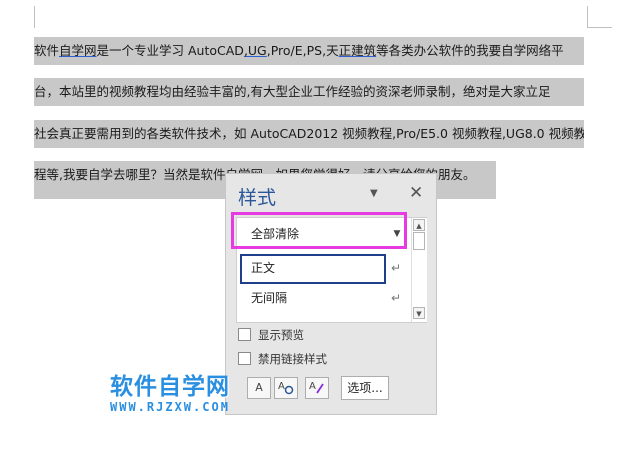  What do you see at coordinates (47, 50) in the screenshot?
I see `document-text: 软件` at bounding box center [47, 50].